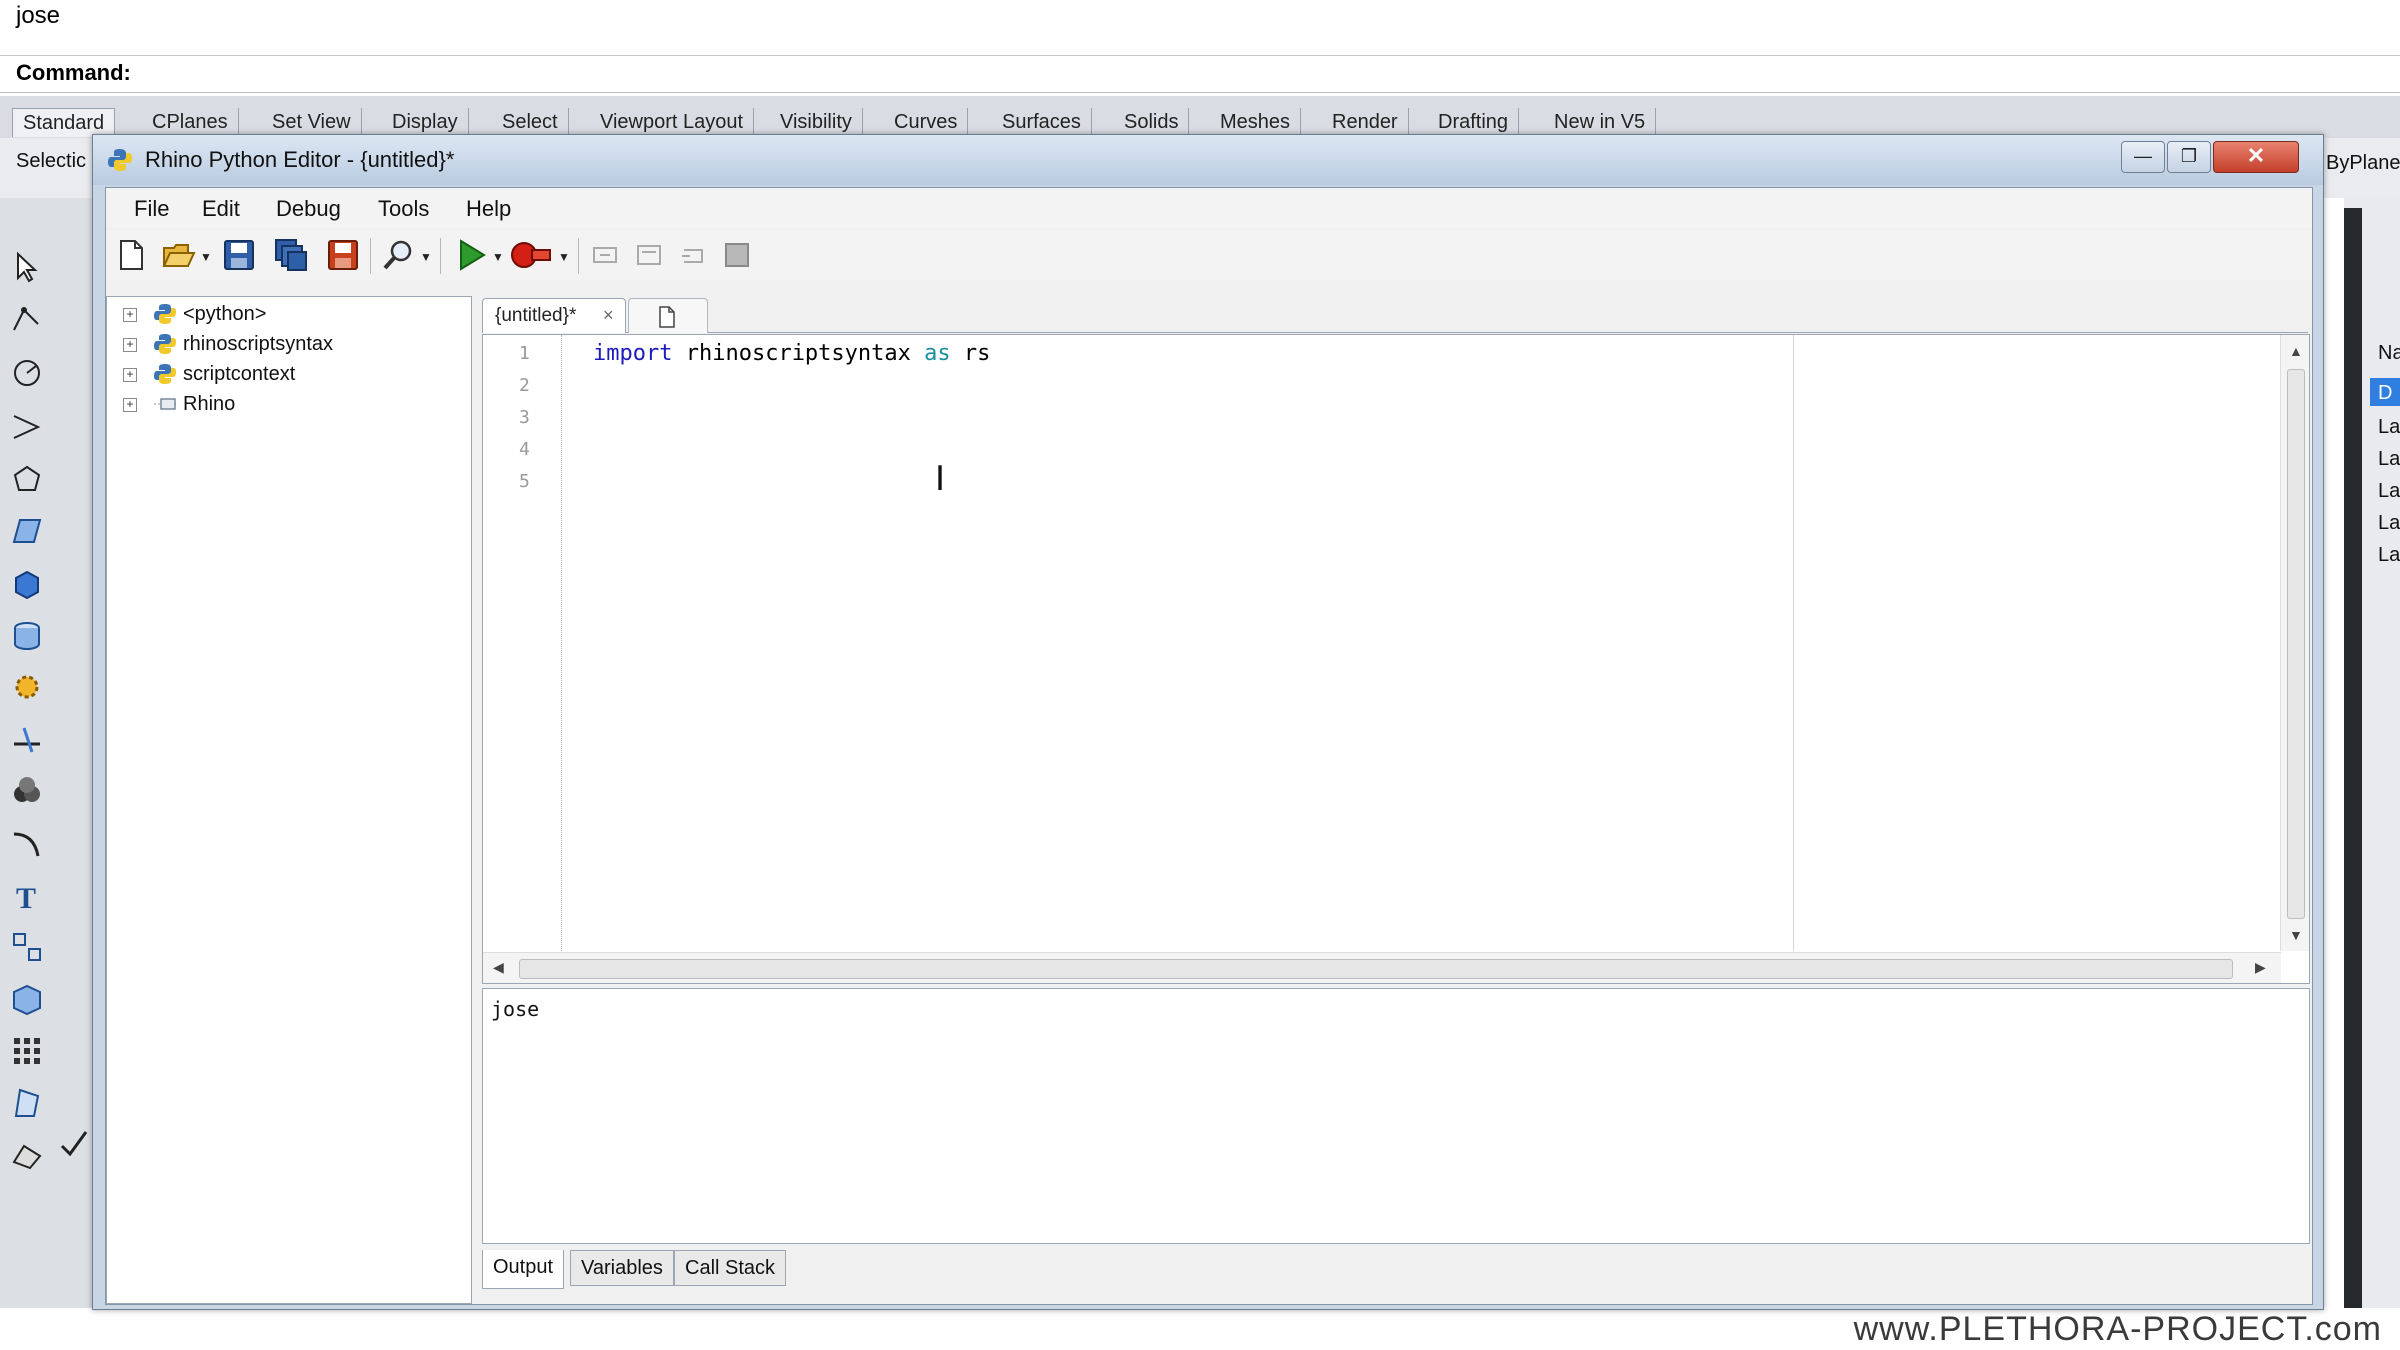  What do you see at coordinates (131, 255) in the screenshot?
I see `new-file-icon` at bounding box center [131, 255].